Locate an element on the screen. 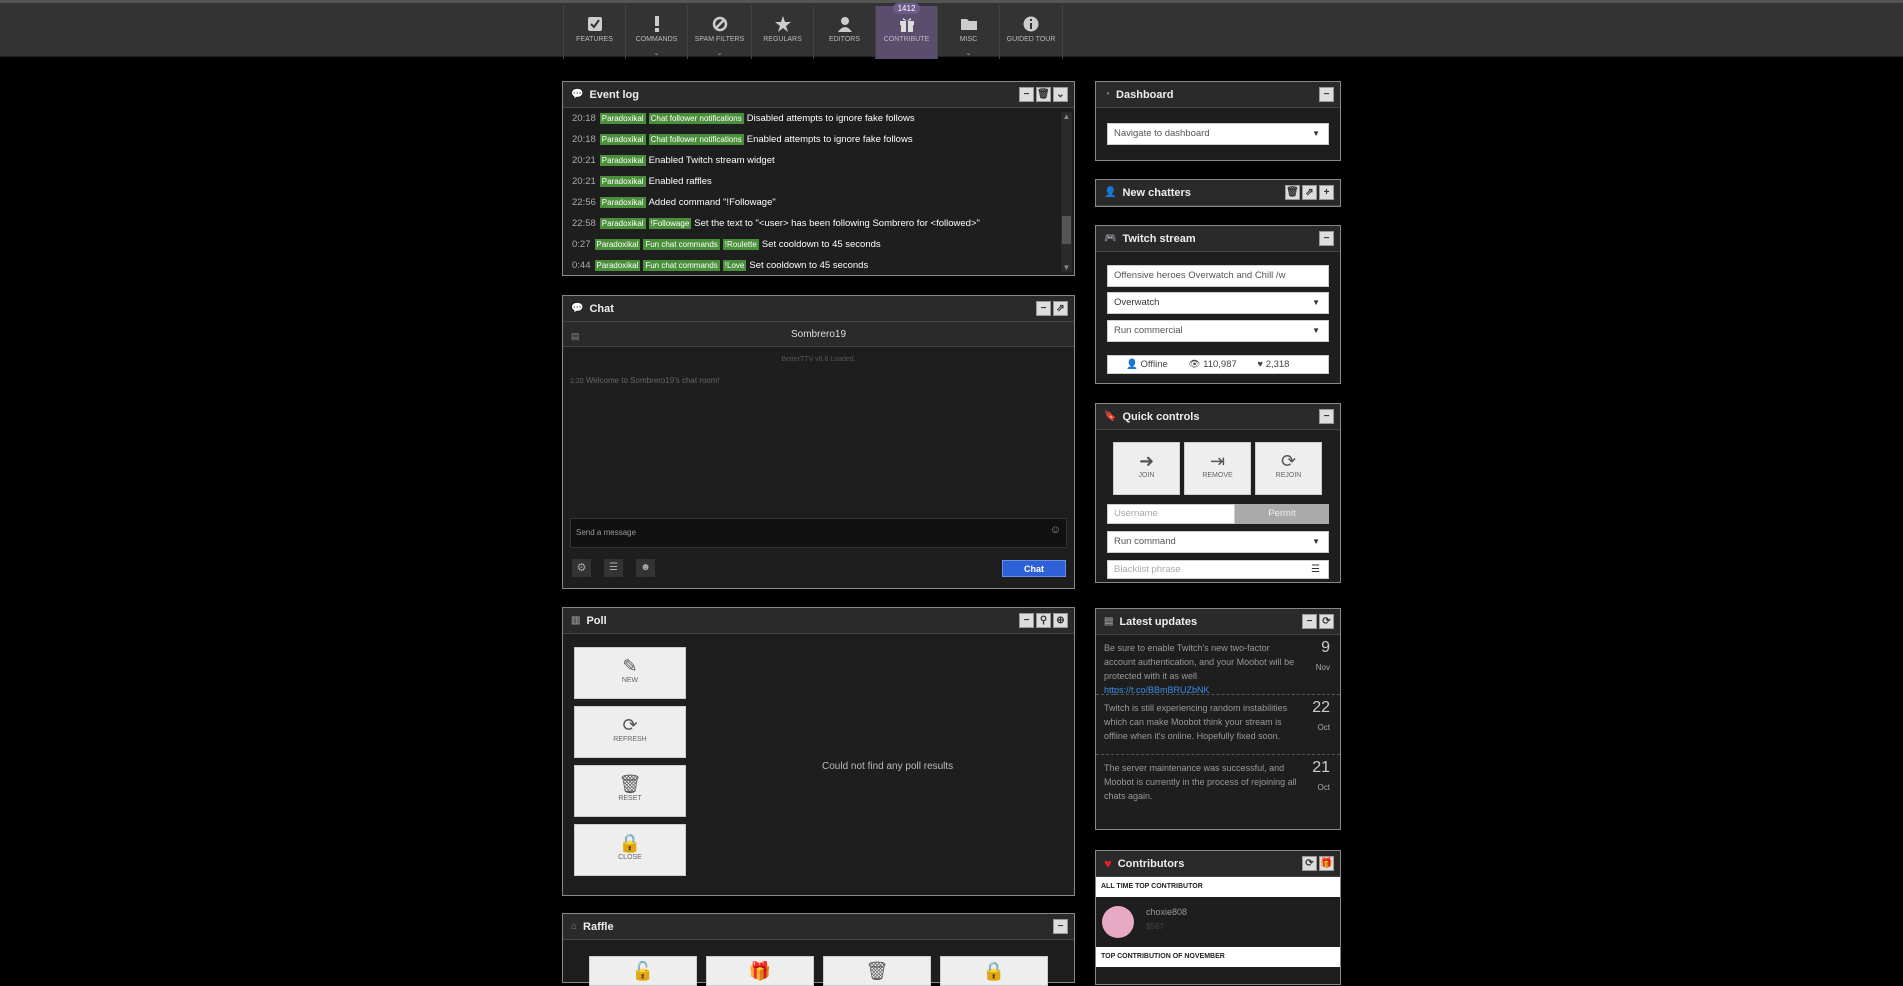  nav-contribute: 1412 CONTRIBUTE is located at coordinates (906, 31).